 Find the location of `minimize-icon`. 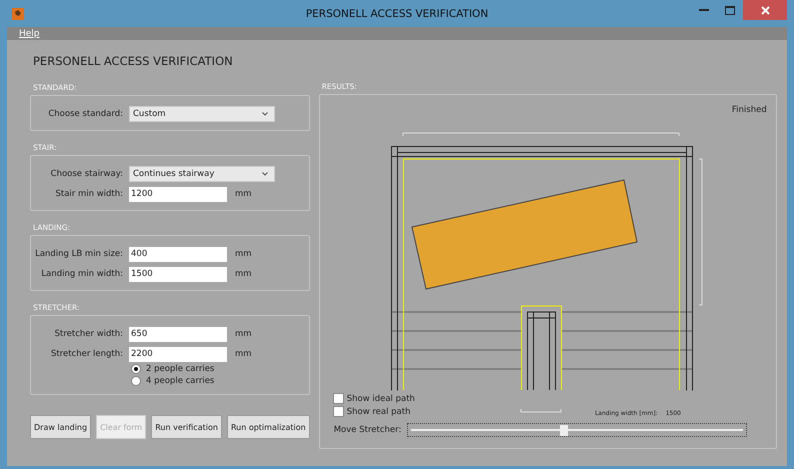

minimize-icon is located at coordinates (704, 10).